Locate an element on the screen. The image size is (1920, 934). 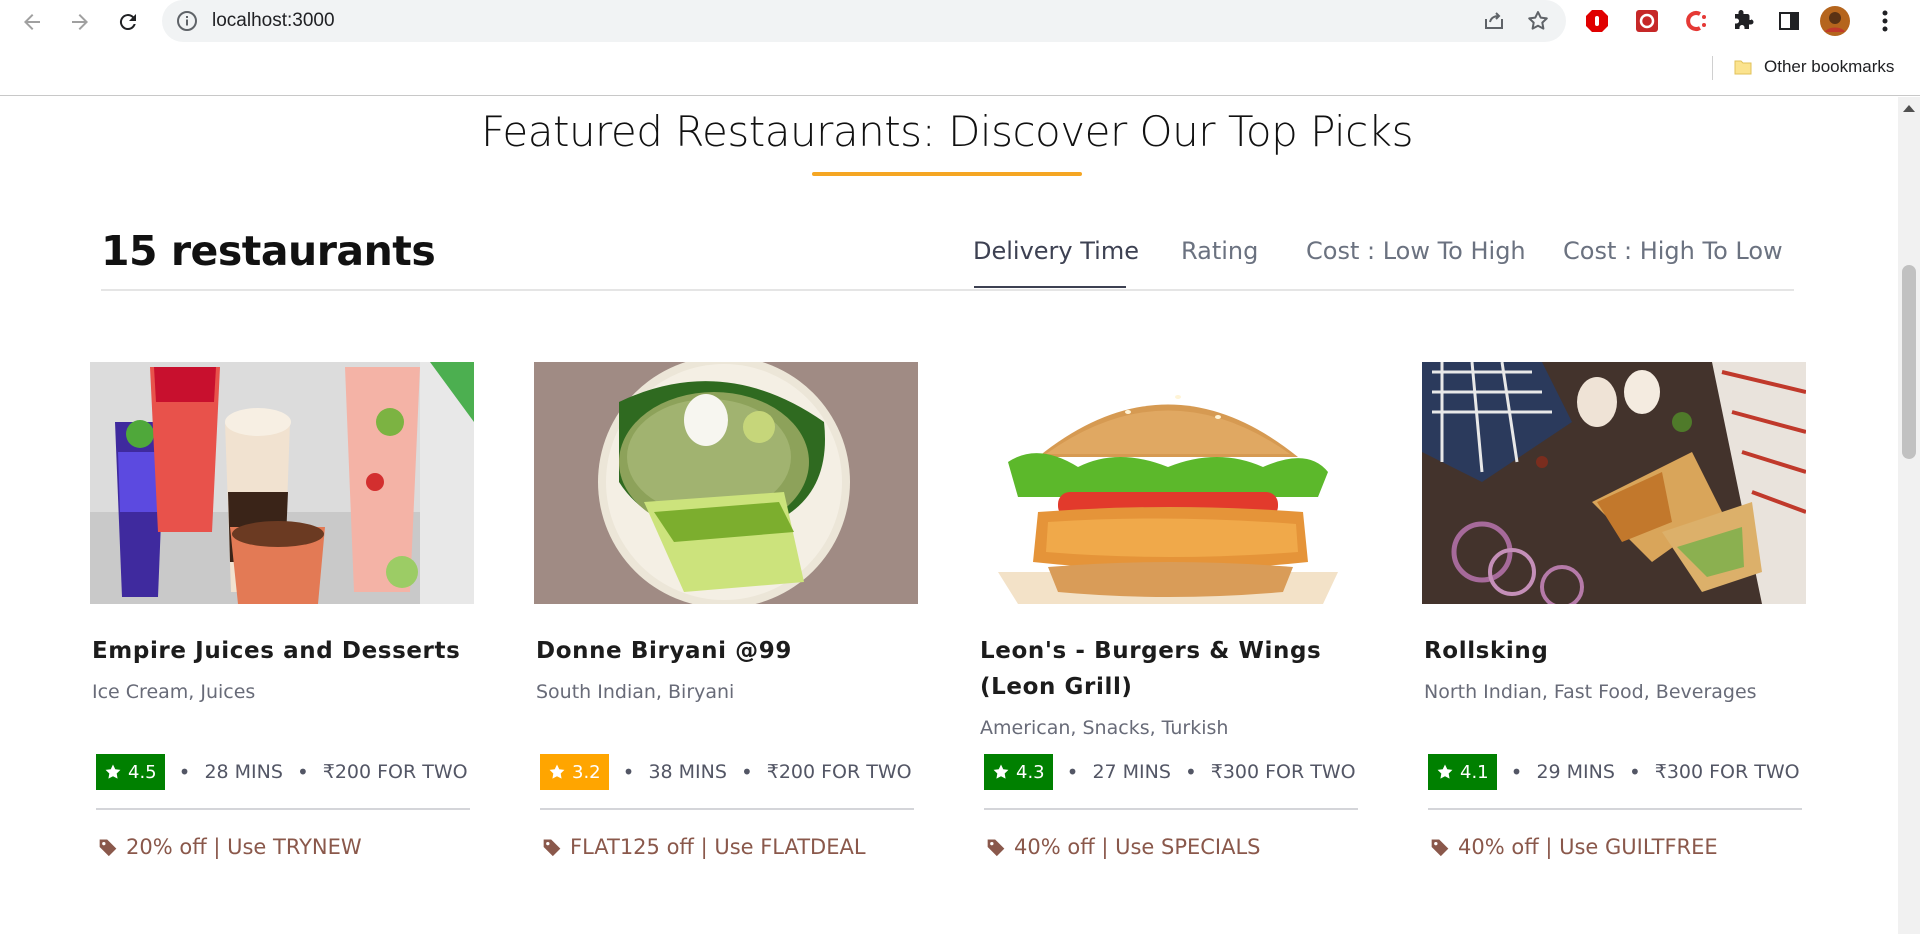
restaurant-image-biryani is located at coordinates (726, 483).